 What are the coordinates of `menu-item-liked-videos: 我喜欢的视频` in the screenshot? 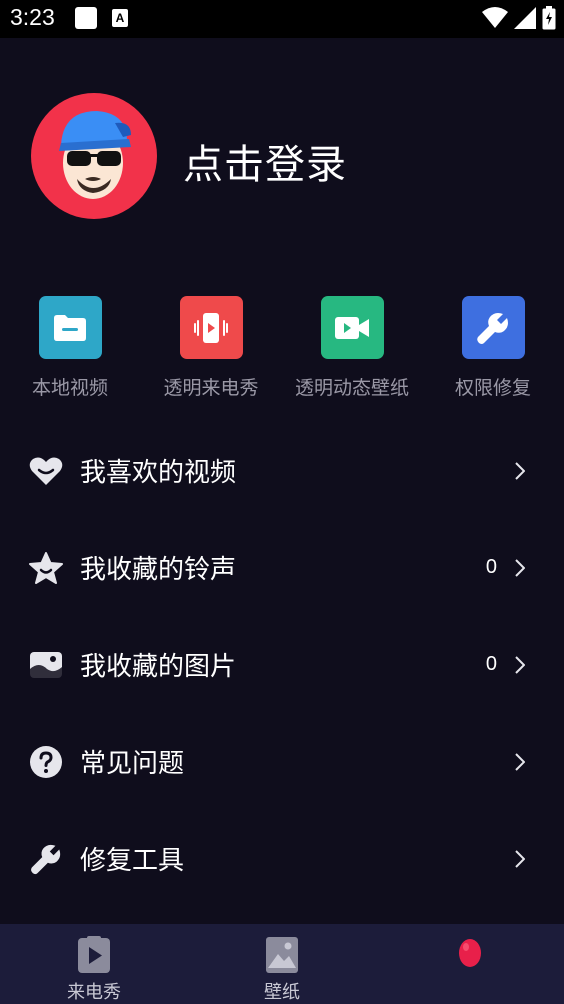 It's located at (282, 470).